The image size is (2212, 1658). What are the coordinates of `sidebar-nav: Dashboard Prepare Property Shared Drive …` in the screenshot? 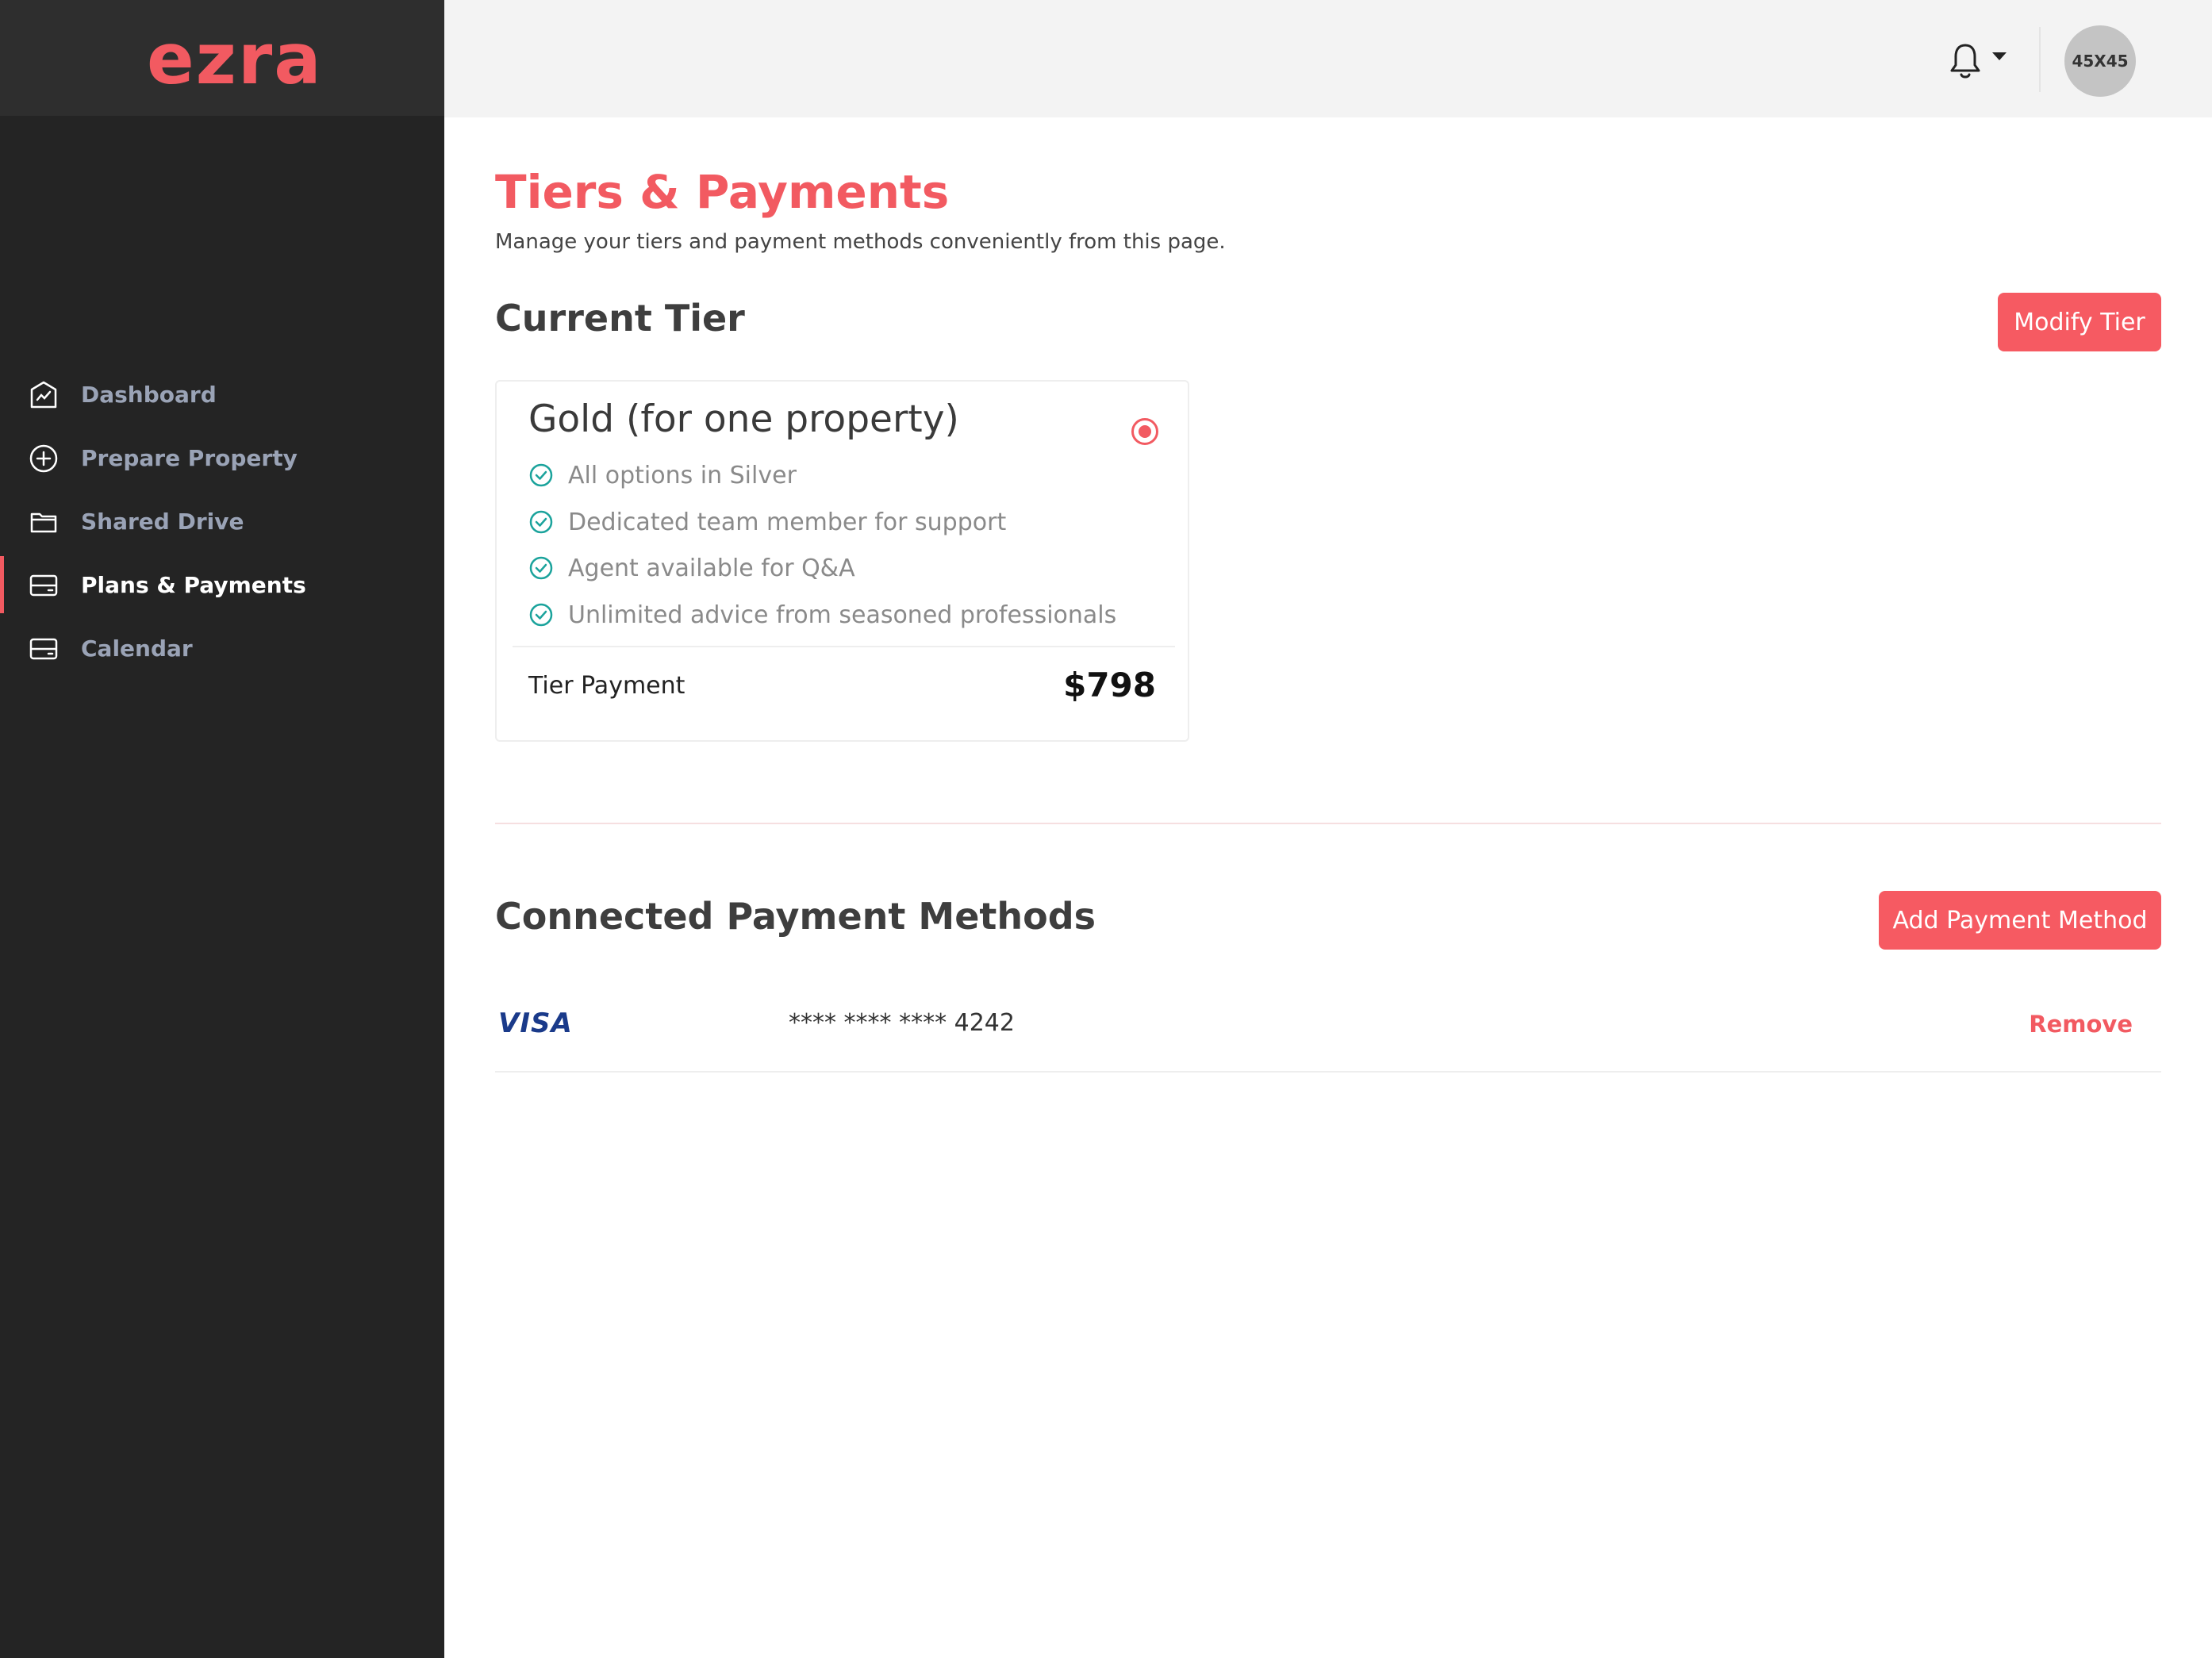 It's located at (222, 522).